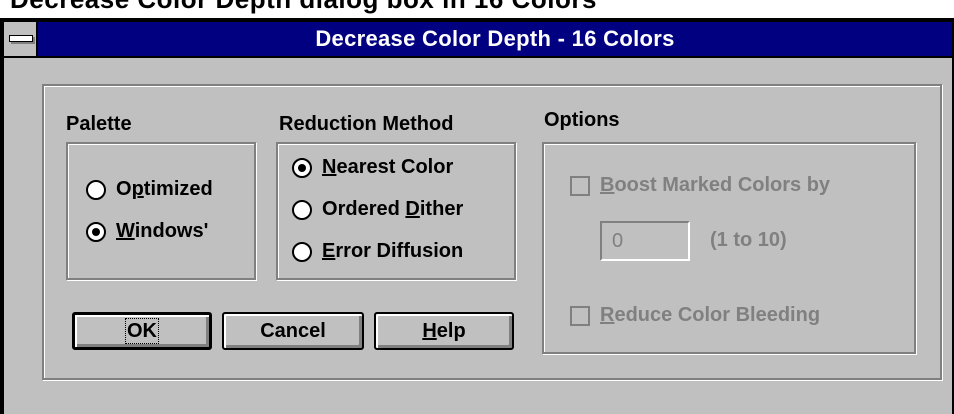  I want to click on radio-windows-label: Windows', so click(162, 231).